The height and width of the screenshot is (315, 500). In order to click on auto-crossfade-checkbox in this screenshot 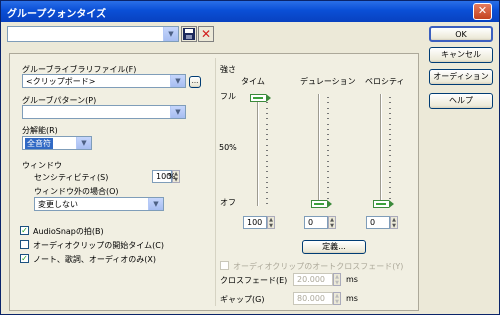, I will do `click(224, 265)`.